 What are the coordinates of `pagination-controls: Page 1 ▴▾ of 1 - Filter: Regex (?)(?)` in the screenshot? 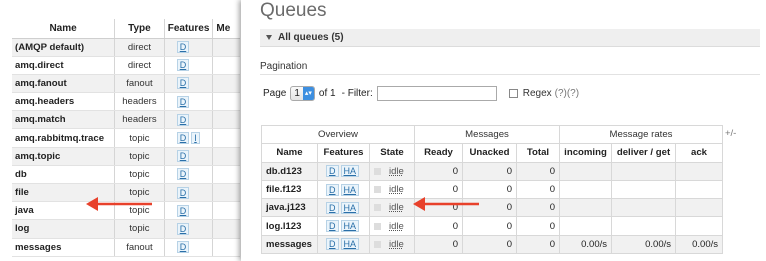 It's located at (421, 93).